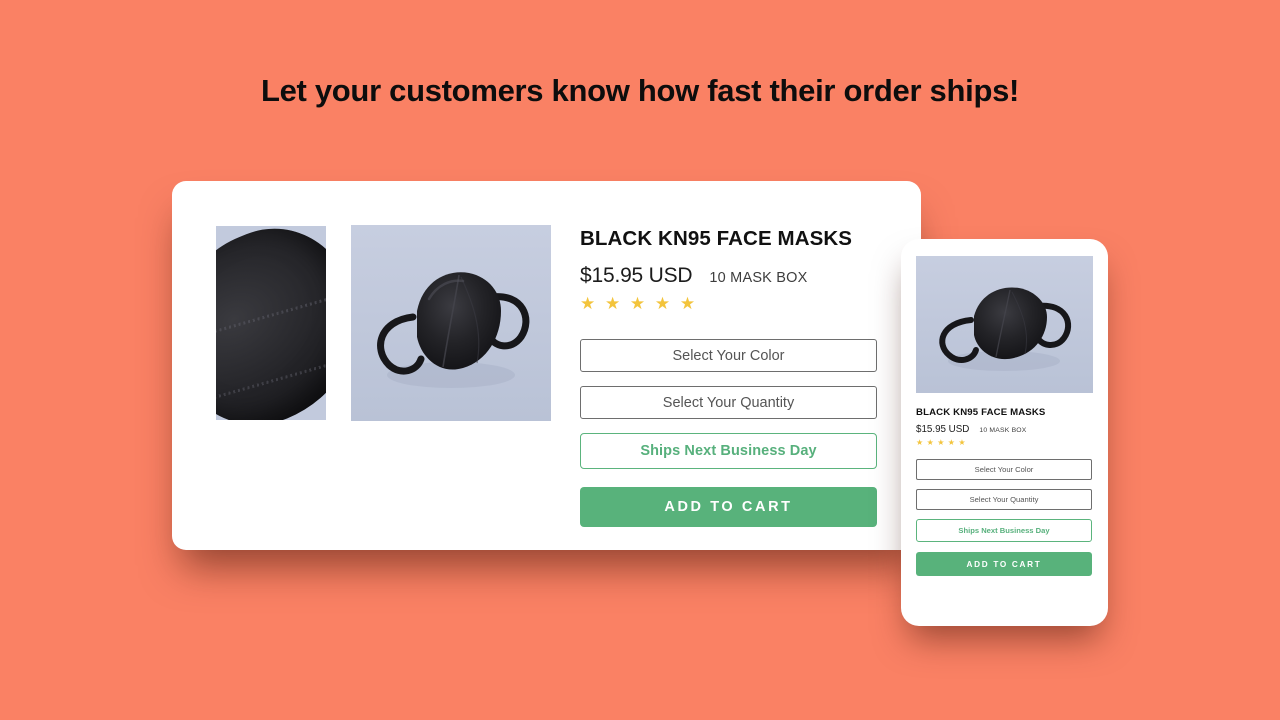 This screenshot has width=1280, height=720. Describe the element at coordinates (1004, 499) in the screenshot. I see `mobile-select-quantity-dropdown: Select Your Quantity` at that location.